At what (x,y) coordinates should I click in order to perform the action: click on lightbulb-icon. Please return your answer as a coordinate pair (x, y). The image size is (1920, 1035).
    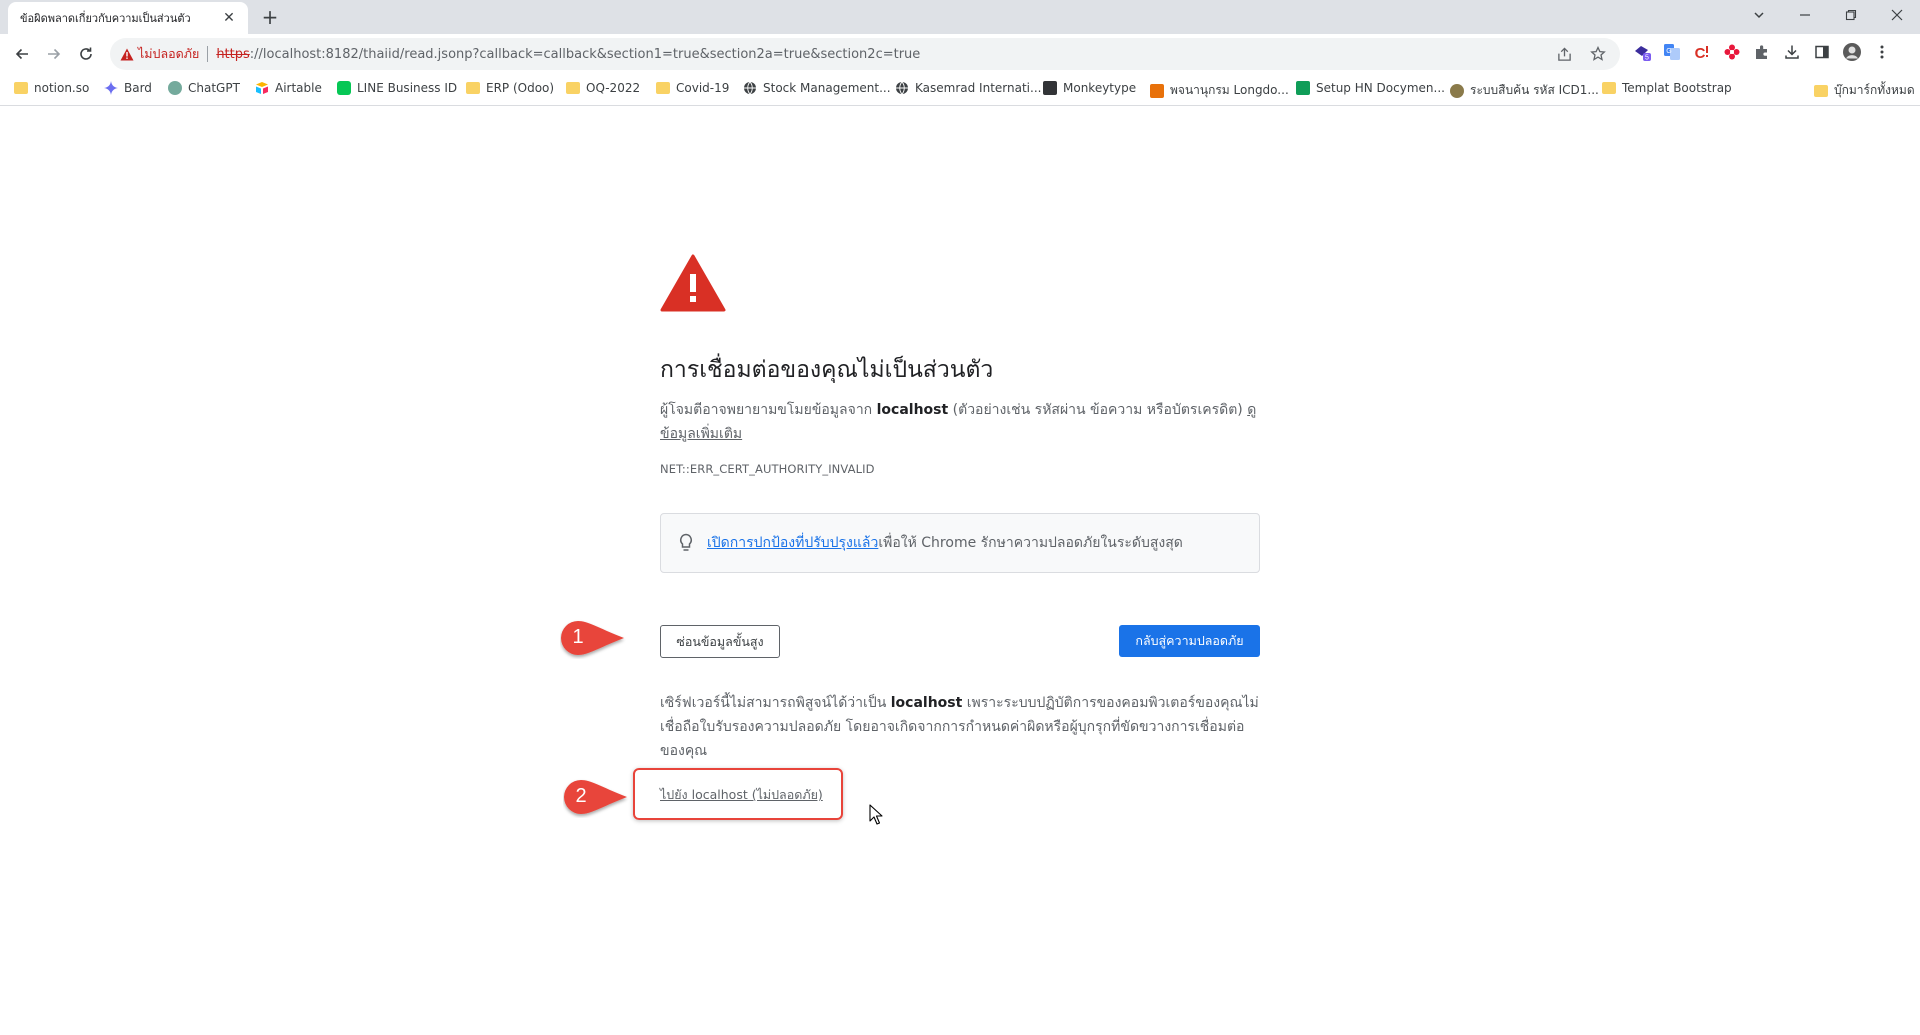
    Looking at the image, I should click on (686, 542).